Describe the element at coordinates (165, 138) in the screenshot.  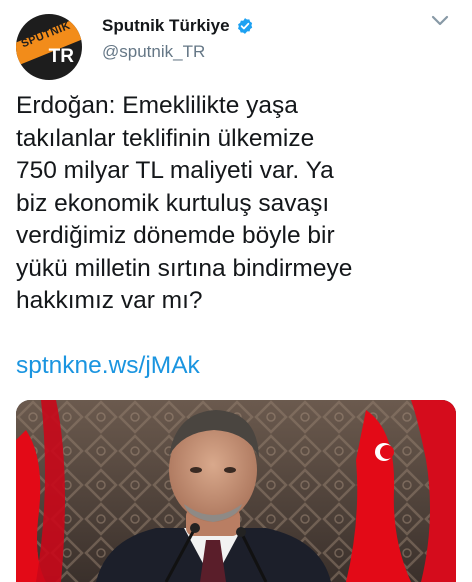
I see `tweet-text-line: takılanlar teklifinin ülkemize` at that location.